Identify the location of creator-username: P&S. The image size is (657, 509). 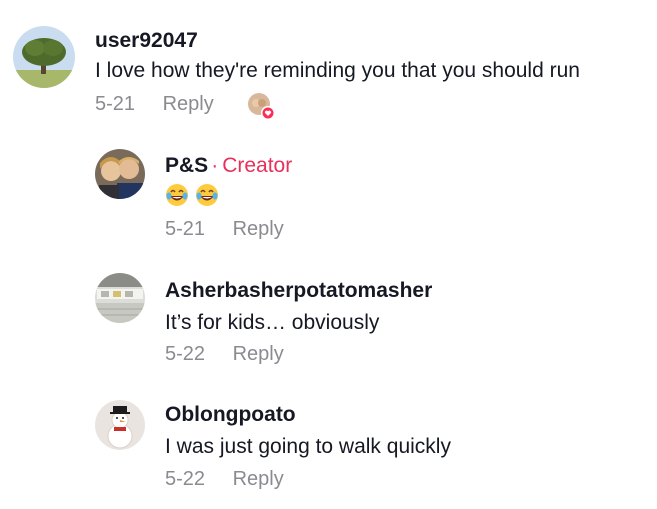
(186, 165).